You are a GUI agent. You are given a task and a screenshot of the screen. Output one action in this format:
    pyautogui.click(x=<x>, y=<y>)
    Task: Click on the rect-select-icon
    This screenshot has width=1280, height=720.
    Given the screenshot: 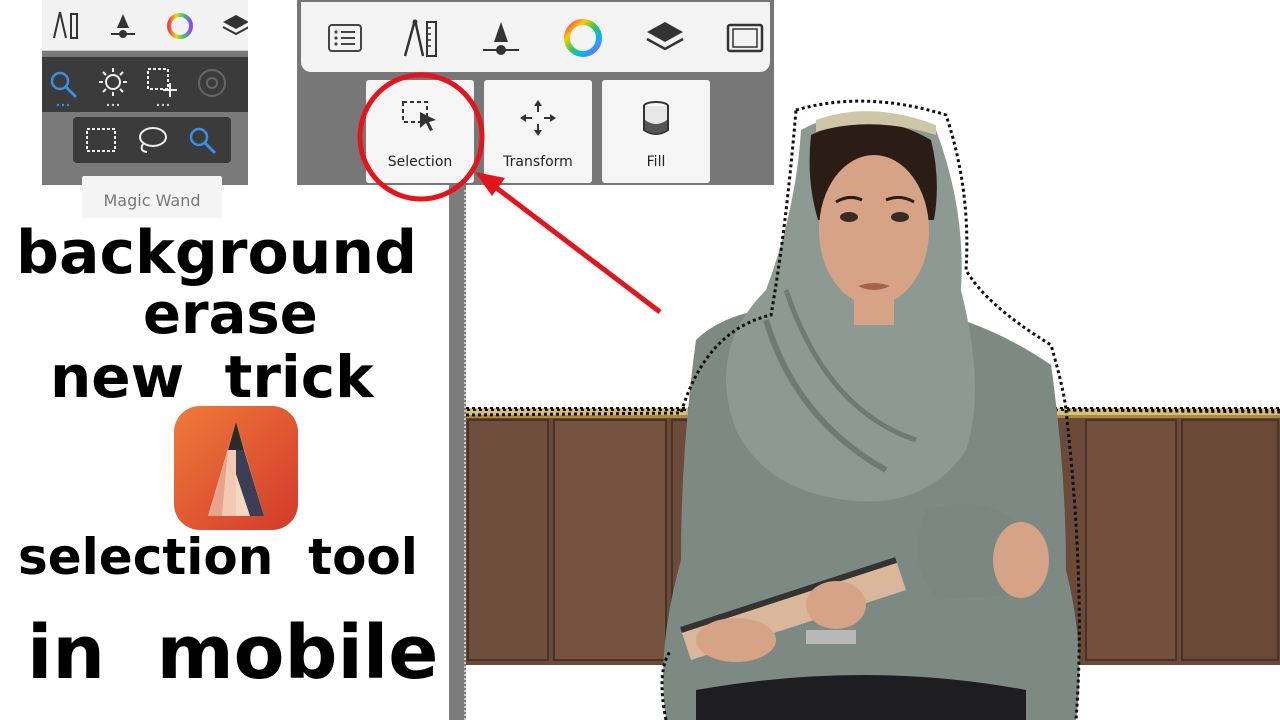 What is the action you would take?
    pyautogui.click(x=101, y=140)
    